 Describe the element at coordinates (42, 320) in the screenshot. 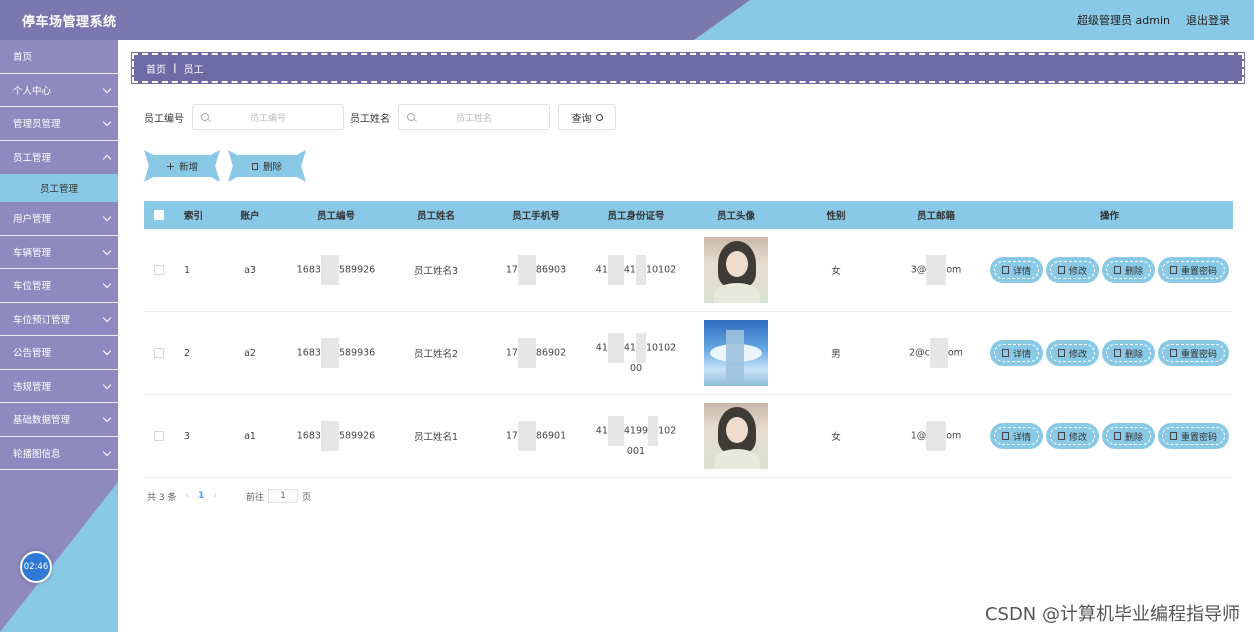

I see `sidebar-item-label: 车位预订管理` at that location.